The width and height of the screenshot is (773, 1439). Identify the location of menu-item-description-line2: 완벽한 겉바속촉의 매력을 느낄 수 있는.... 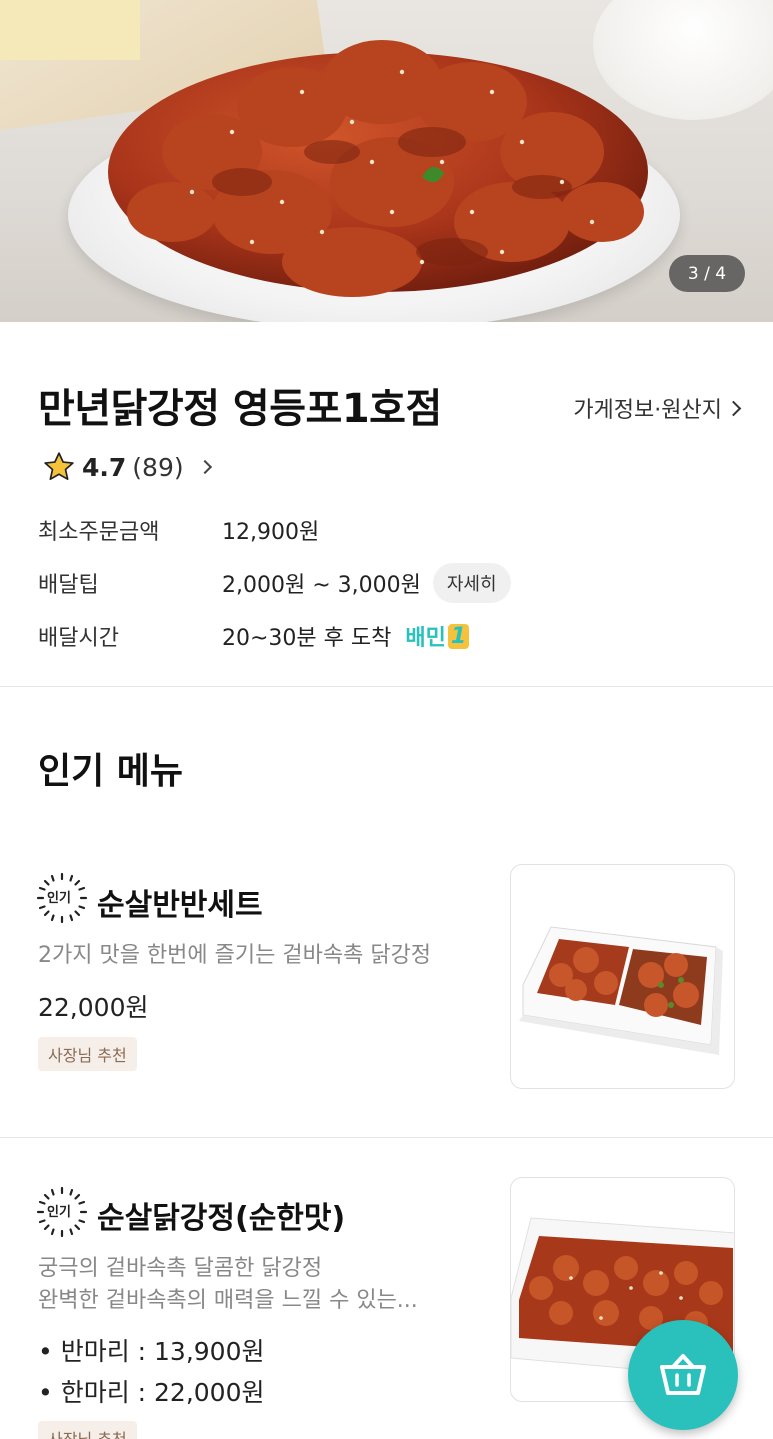
(228, 1300).